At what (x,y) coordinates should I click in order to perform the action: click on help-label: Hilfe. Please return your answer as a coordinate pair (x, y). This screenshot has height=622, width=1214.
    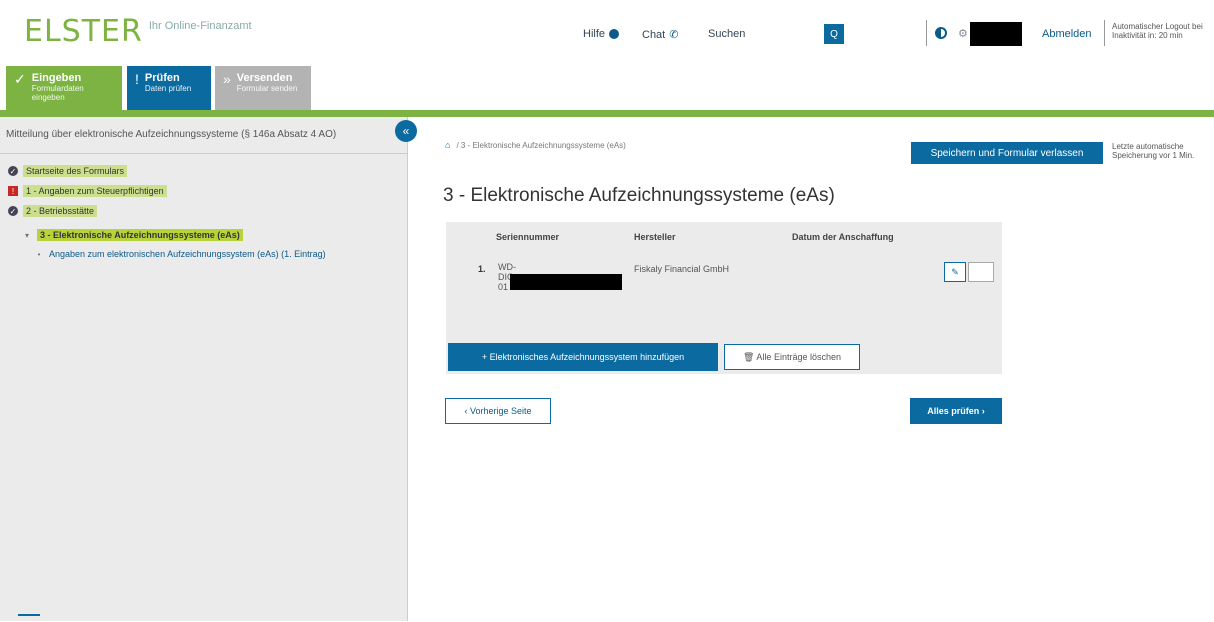
    Looking at the image, I should click on (594, 34).